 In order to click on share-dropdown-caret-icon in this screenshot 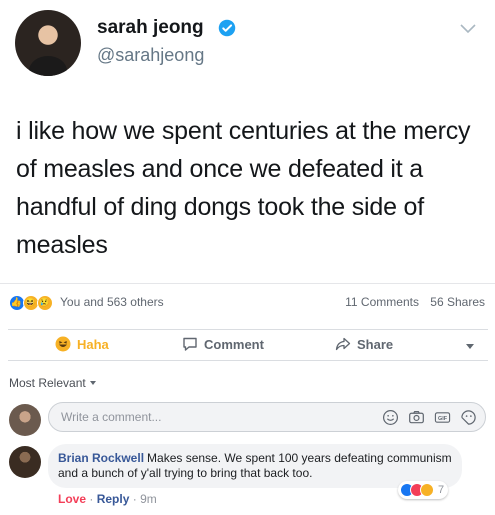, I will do `click(470, 346)`.